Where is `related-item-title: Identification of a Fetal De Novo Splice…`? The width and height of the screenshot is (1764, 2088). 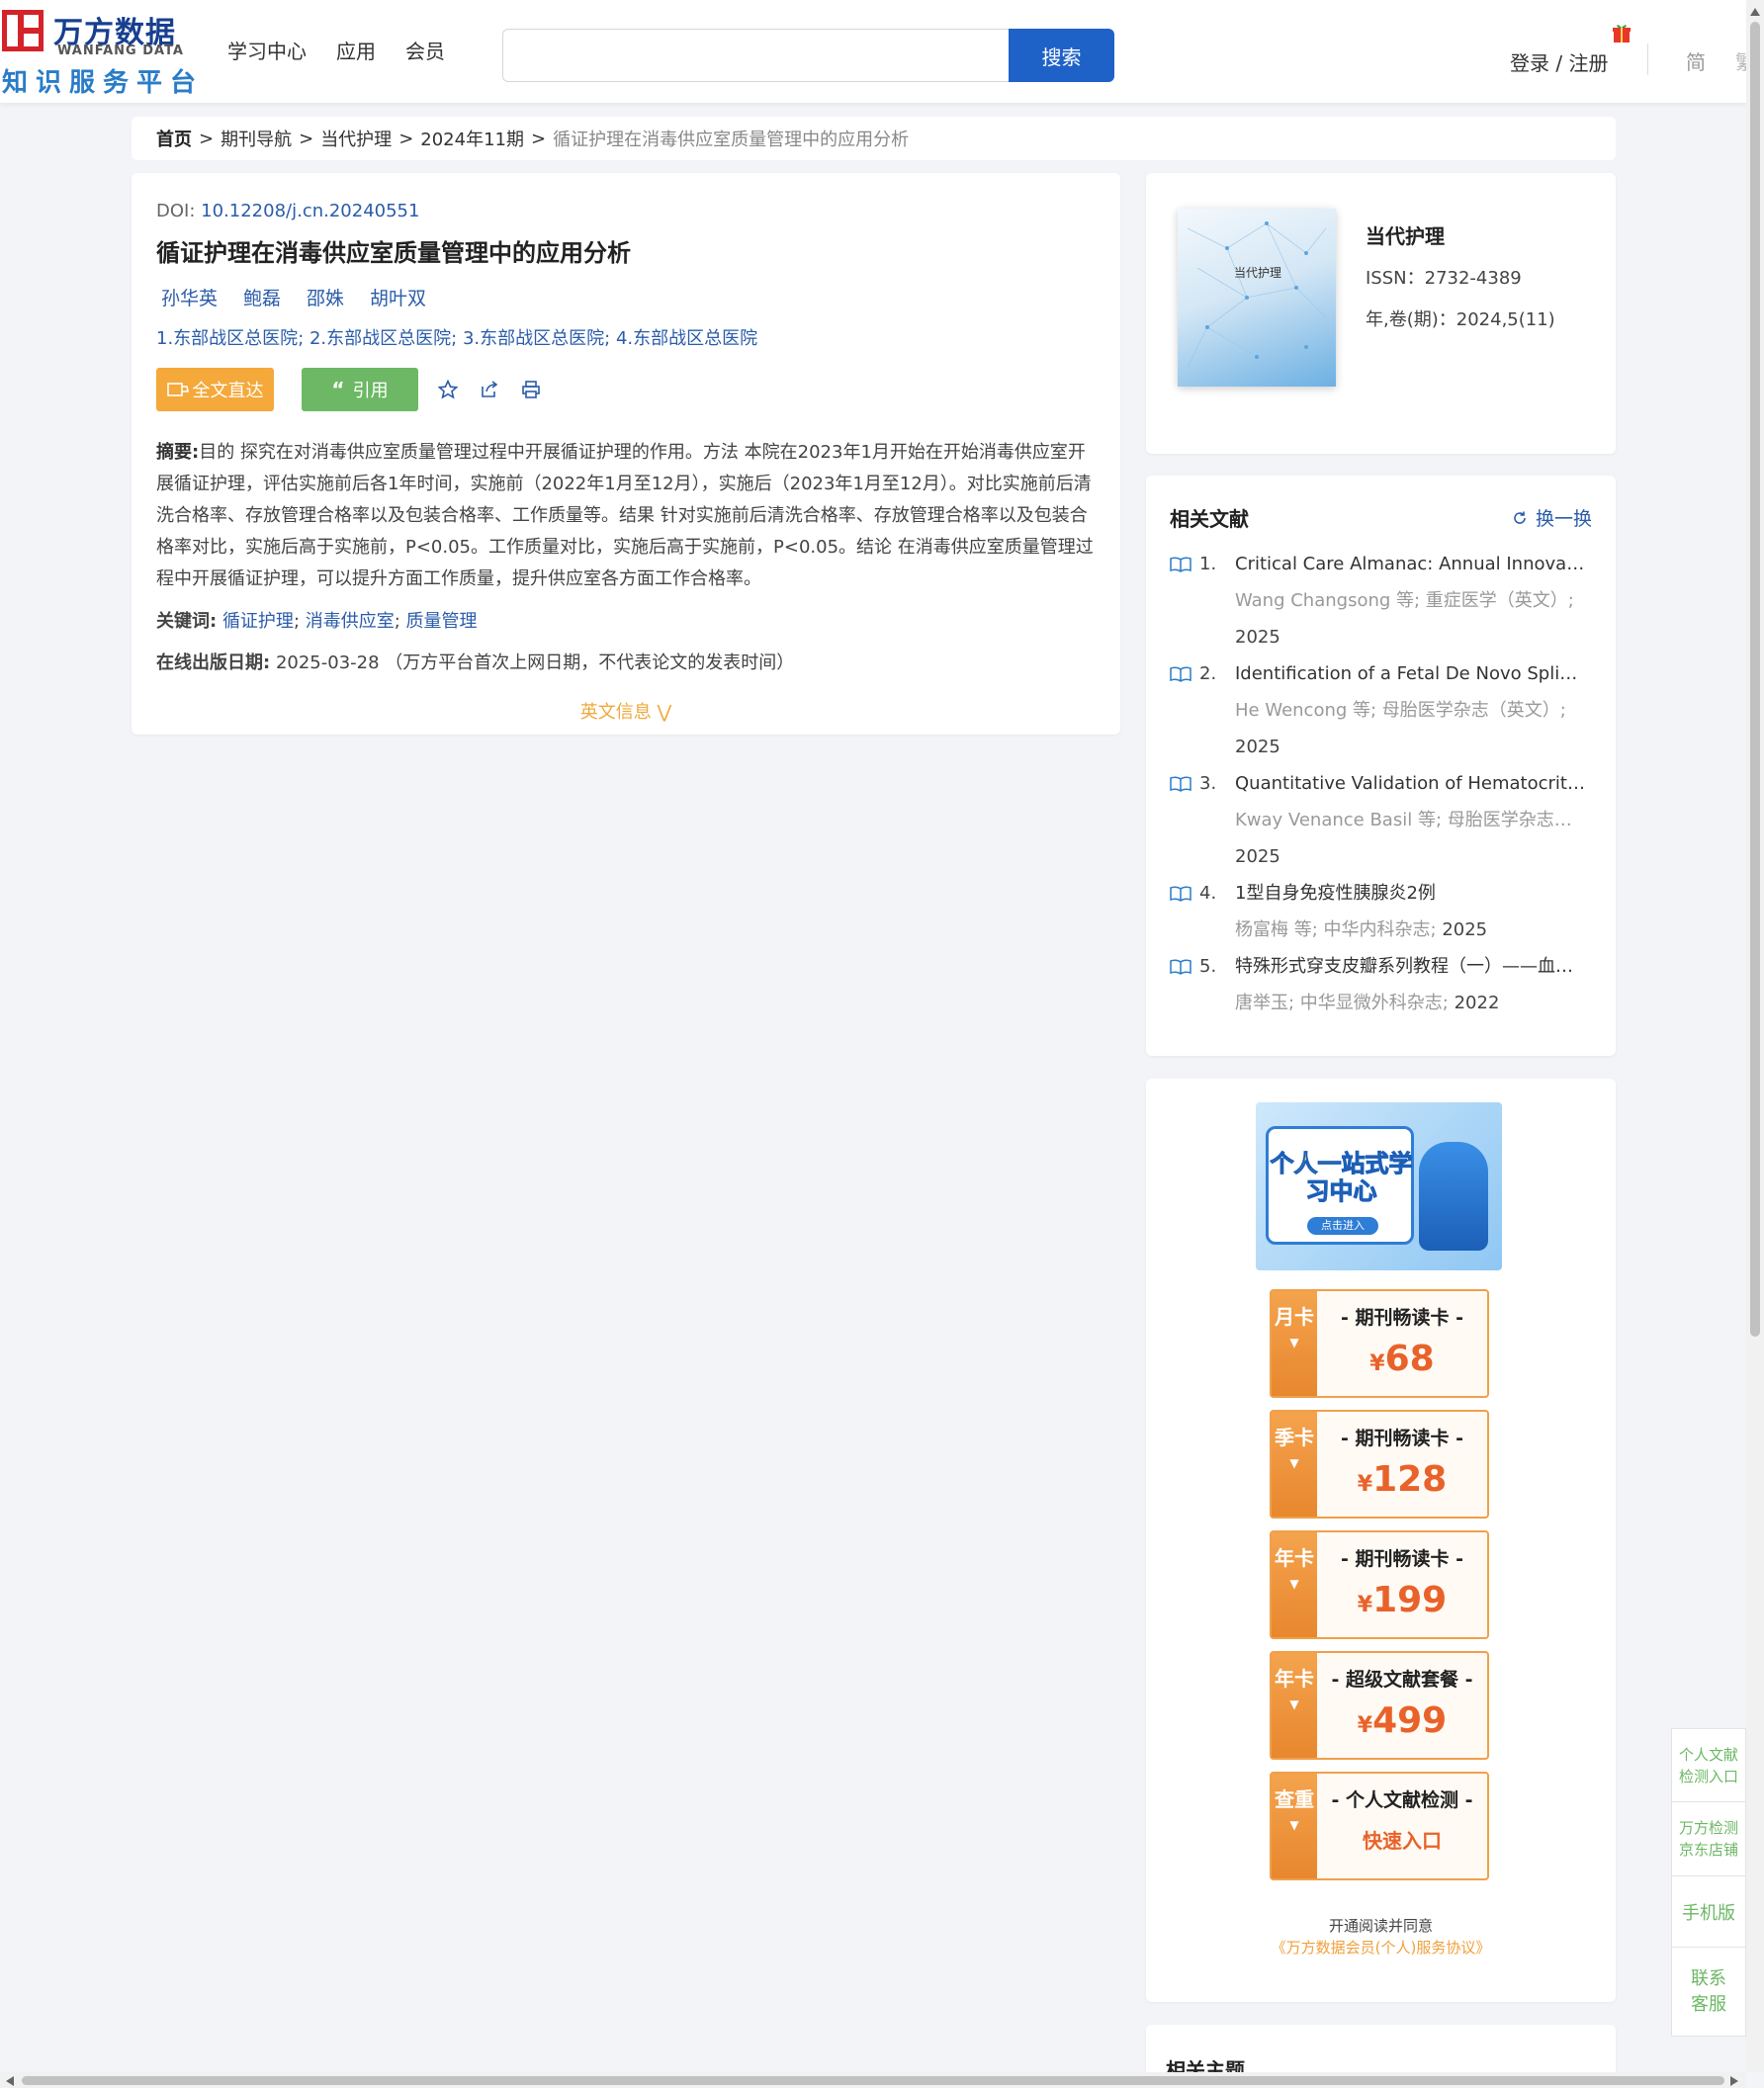 related-item-title: Identification of a Fetal De Novo Splice… is located at coordinates (1411, 674).